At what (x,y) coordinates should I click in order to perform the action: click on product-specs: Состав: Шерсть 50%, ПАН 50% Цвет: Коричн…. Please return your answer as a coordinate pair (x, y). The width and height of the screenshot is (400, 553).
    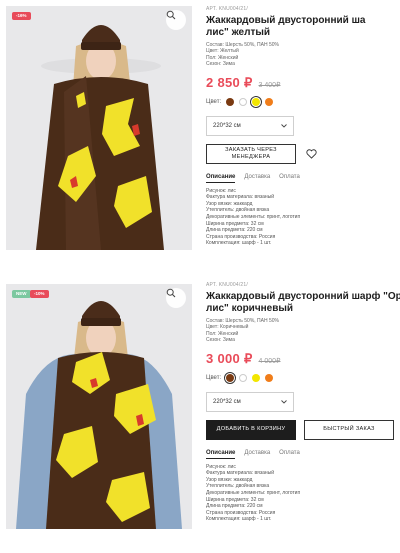
    Looking at the image, I should click on (301, 331).